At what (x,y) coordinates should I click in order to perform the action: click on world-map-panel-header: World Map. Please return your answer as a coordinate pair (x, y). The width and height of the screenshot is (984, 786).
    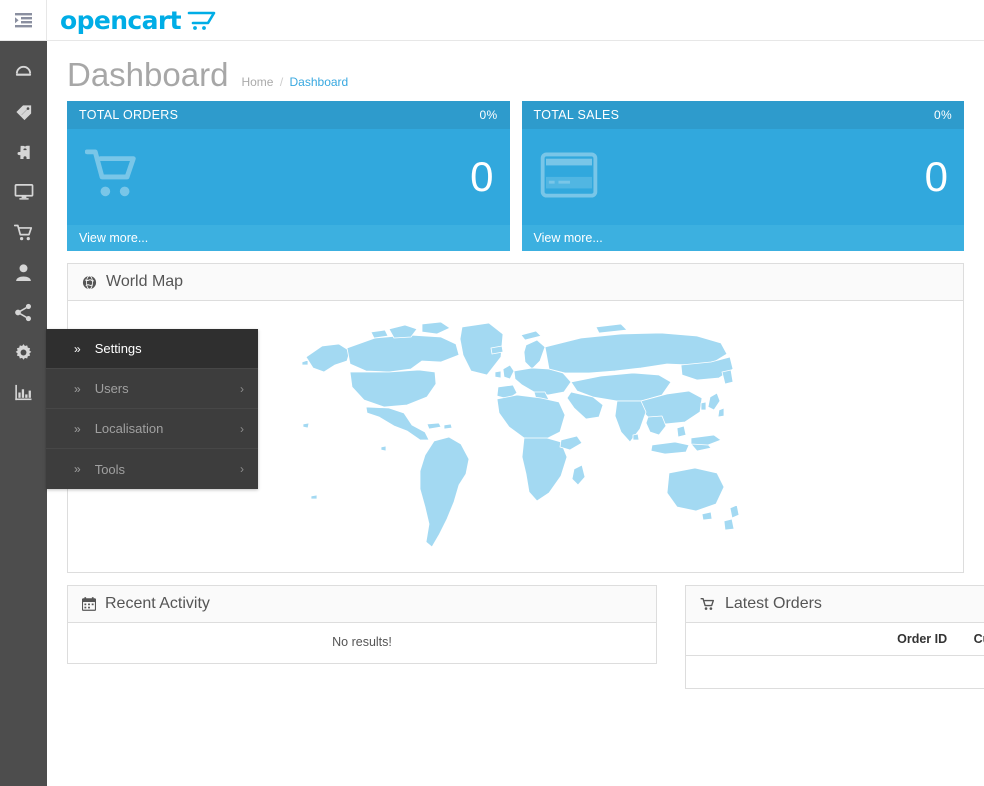
    Looking at the image, I should click on (515, 283).